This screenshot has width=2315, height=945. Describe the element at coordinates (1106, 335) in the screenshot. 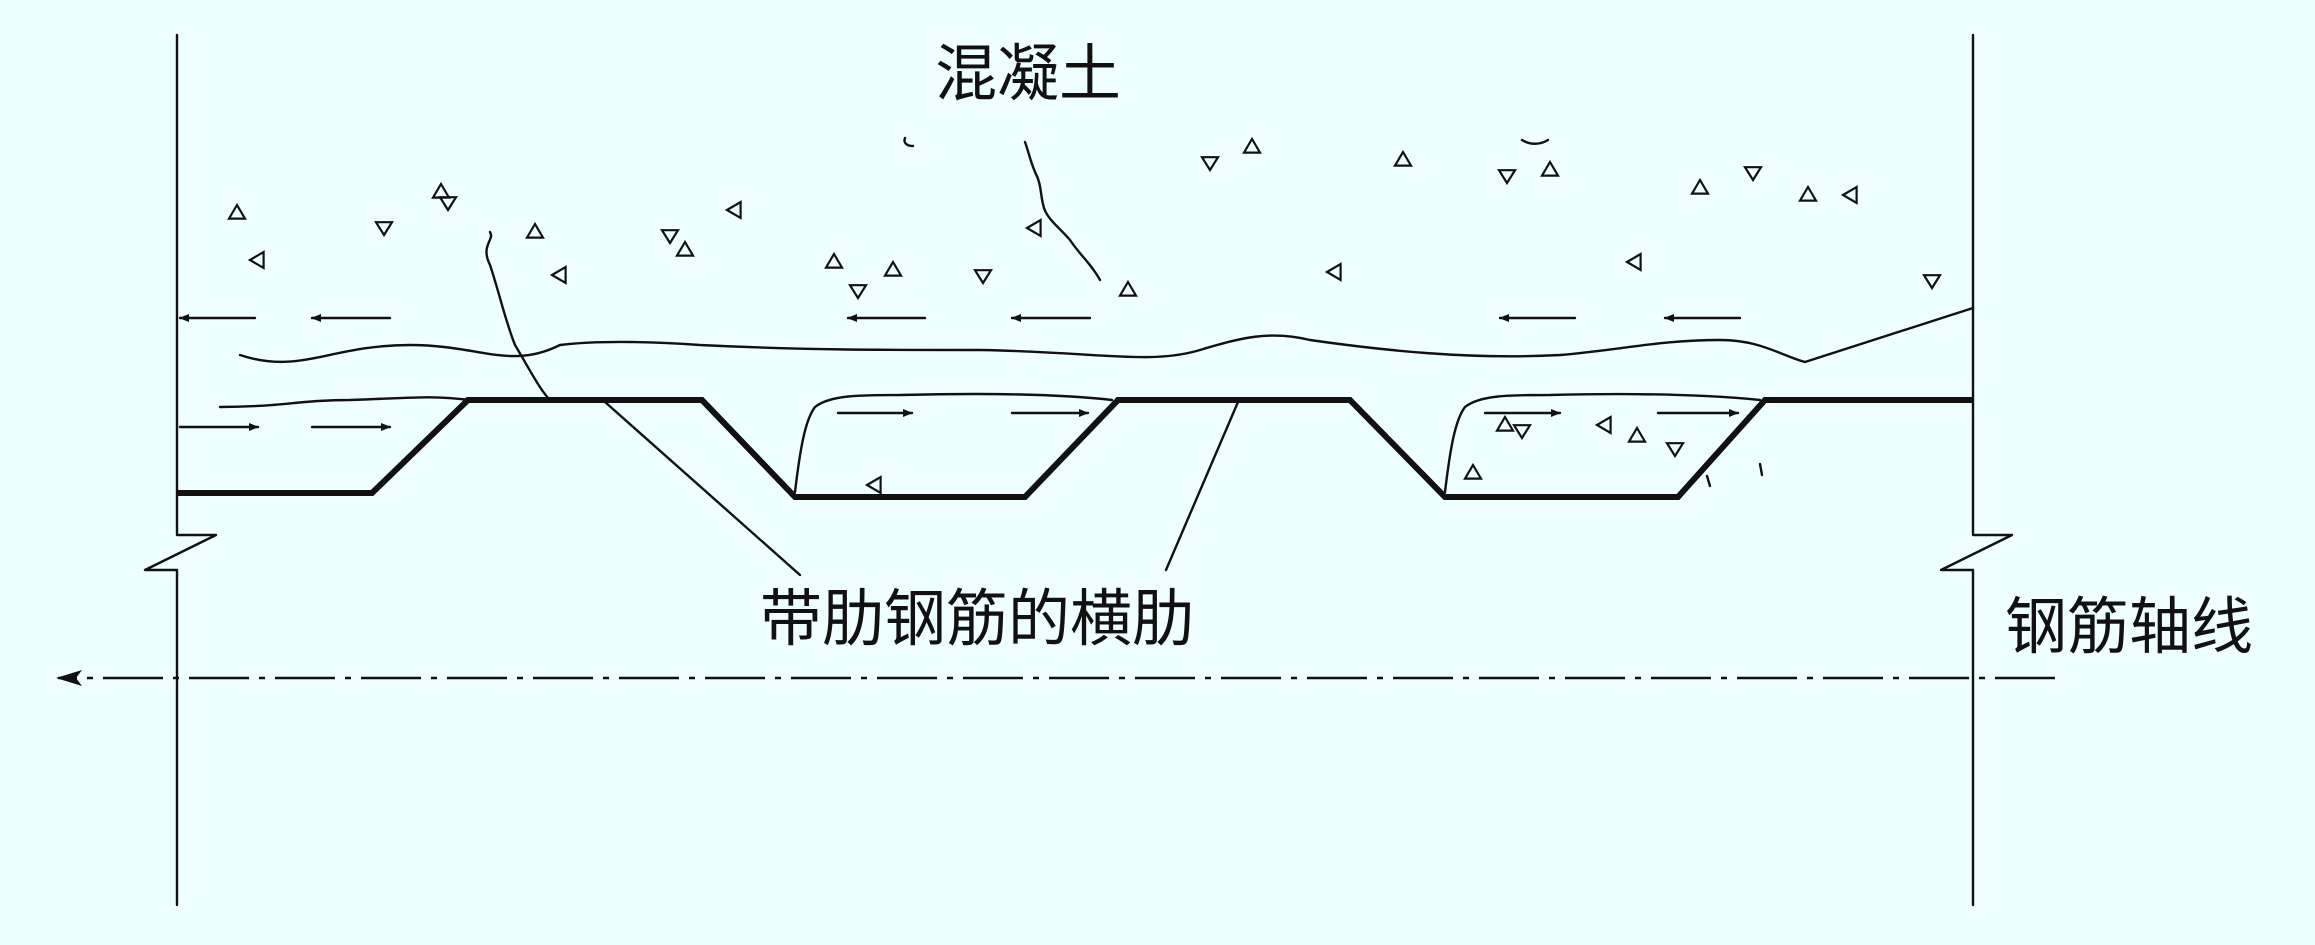

I see `concrete-surface-line` at that location.